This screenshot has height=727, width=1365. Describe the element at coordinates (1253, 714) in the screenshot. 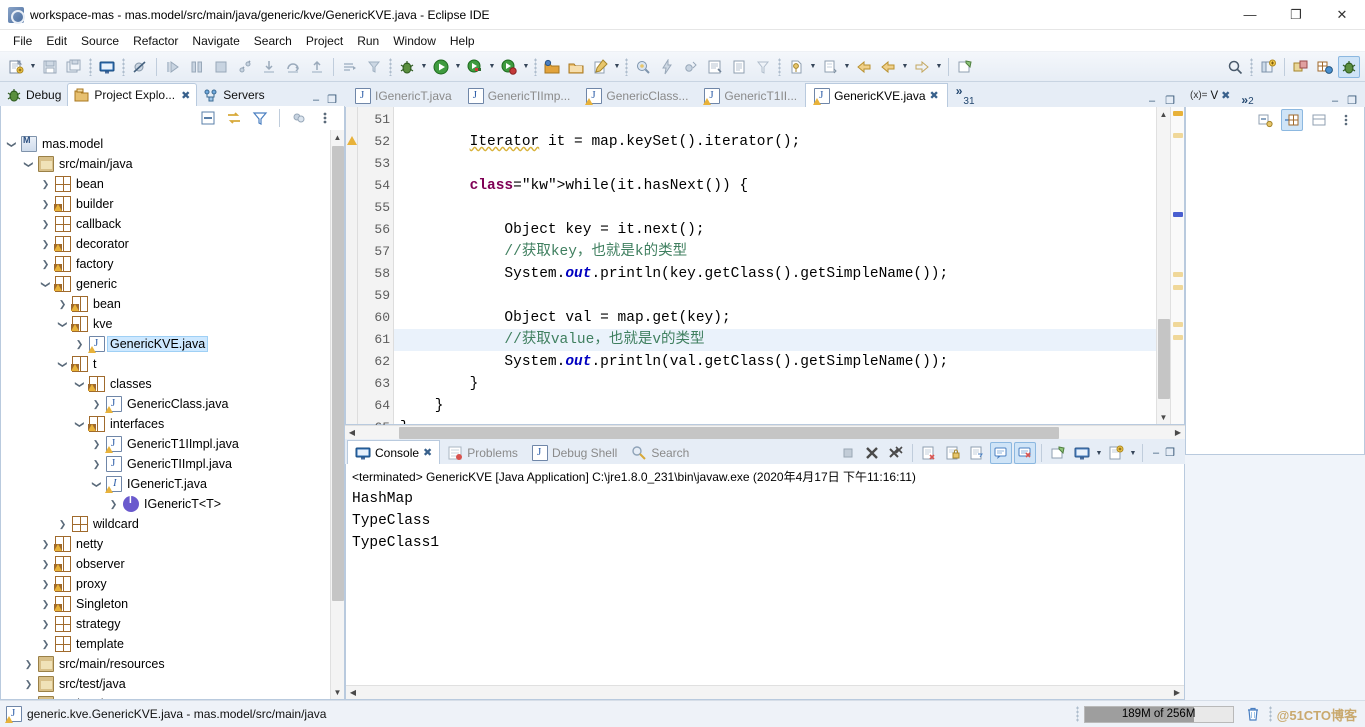

I see `trash-icon` at that location.